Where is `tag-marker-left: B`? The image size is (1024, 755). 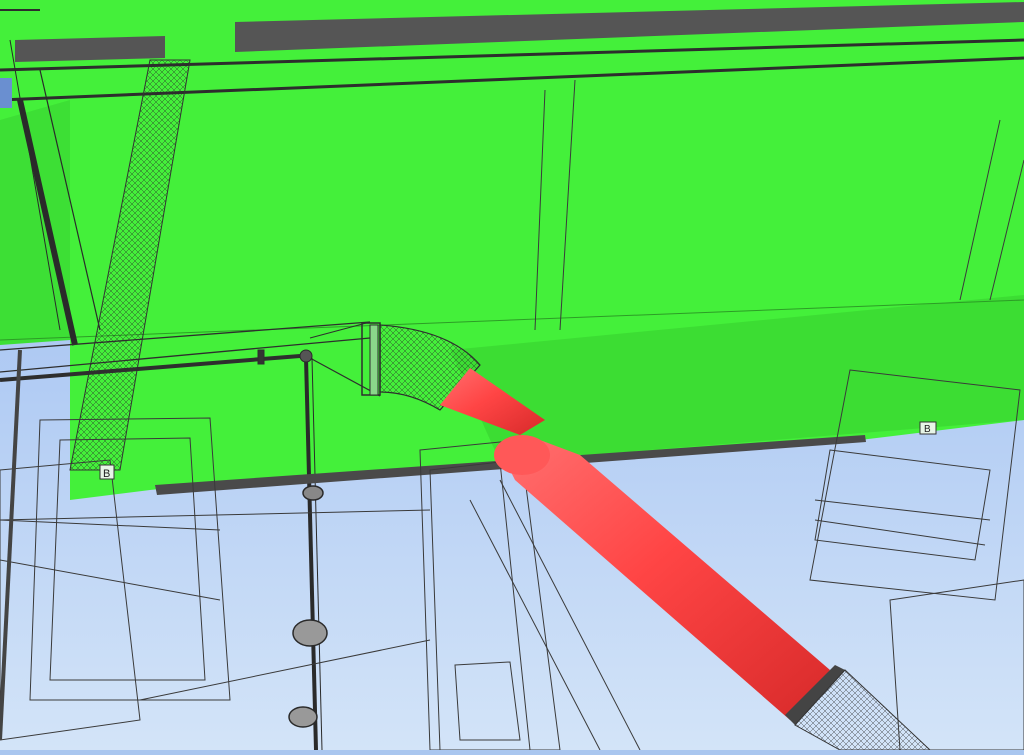
tag-marker-left: B is located at coordinates (107, 472).